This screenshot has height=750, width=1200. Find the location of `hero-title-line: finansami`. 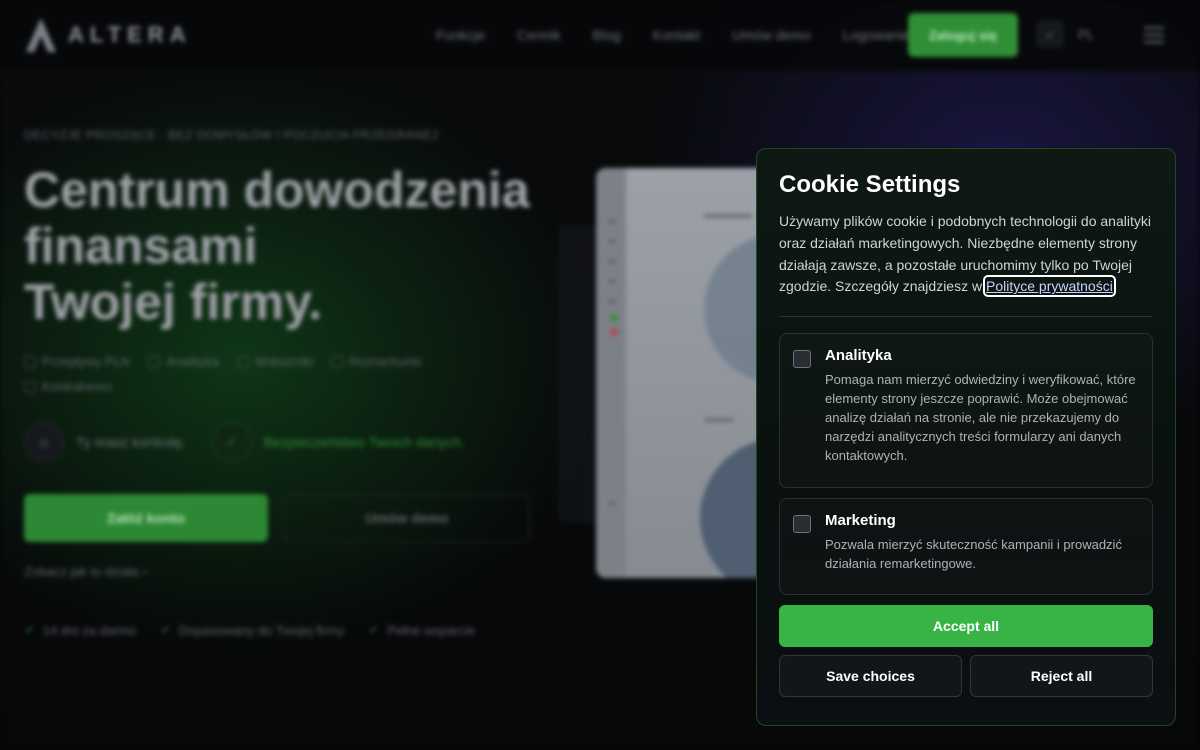

hero-title-line: finansami is located at coordinates (141, 246).